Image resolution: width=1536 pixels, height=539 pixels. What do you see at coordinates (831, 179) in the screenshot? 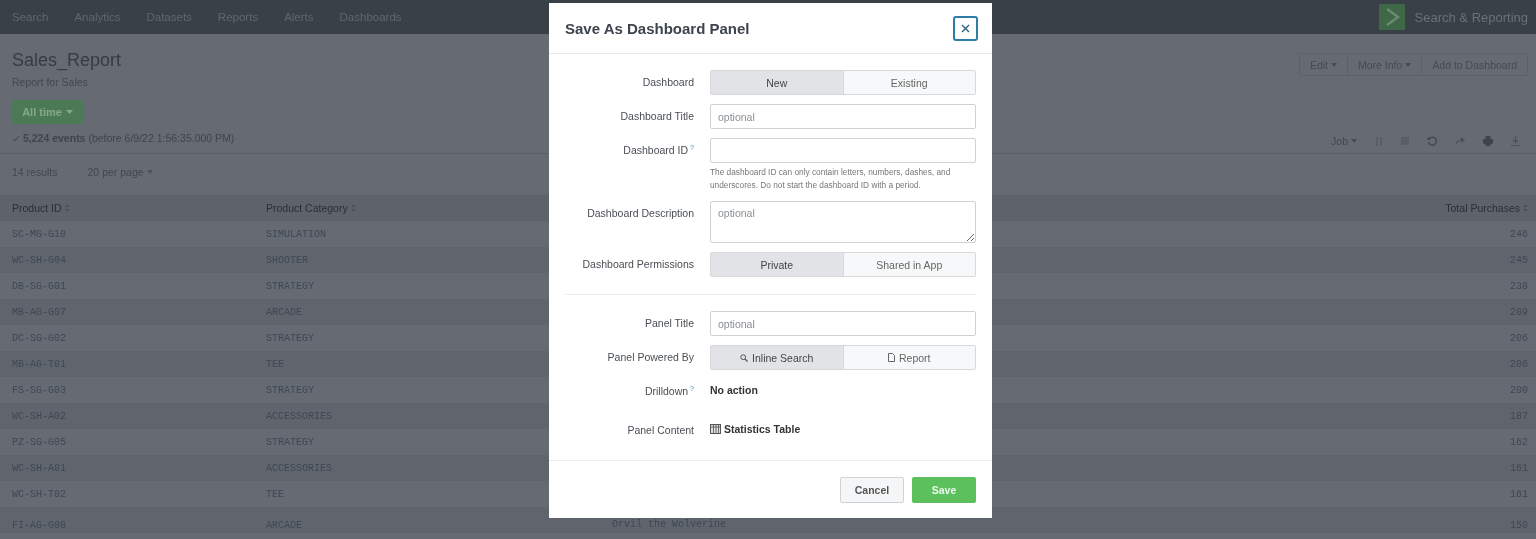
I see `help-text: The dashboard ID can only contain letters, numbers, dashes, and underscores. Do not start the dashboard ID with a period.` at bounding box center [831, 179].